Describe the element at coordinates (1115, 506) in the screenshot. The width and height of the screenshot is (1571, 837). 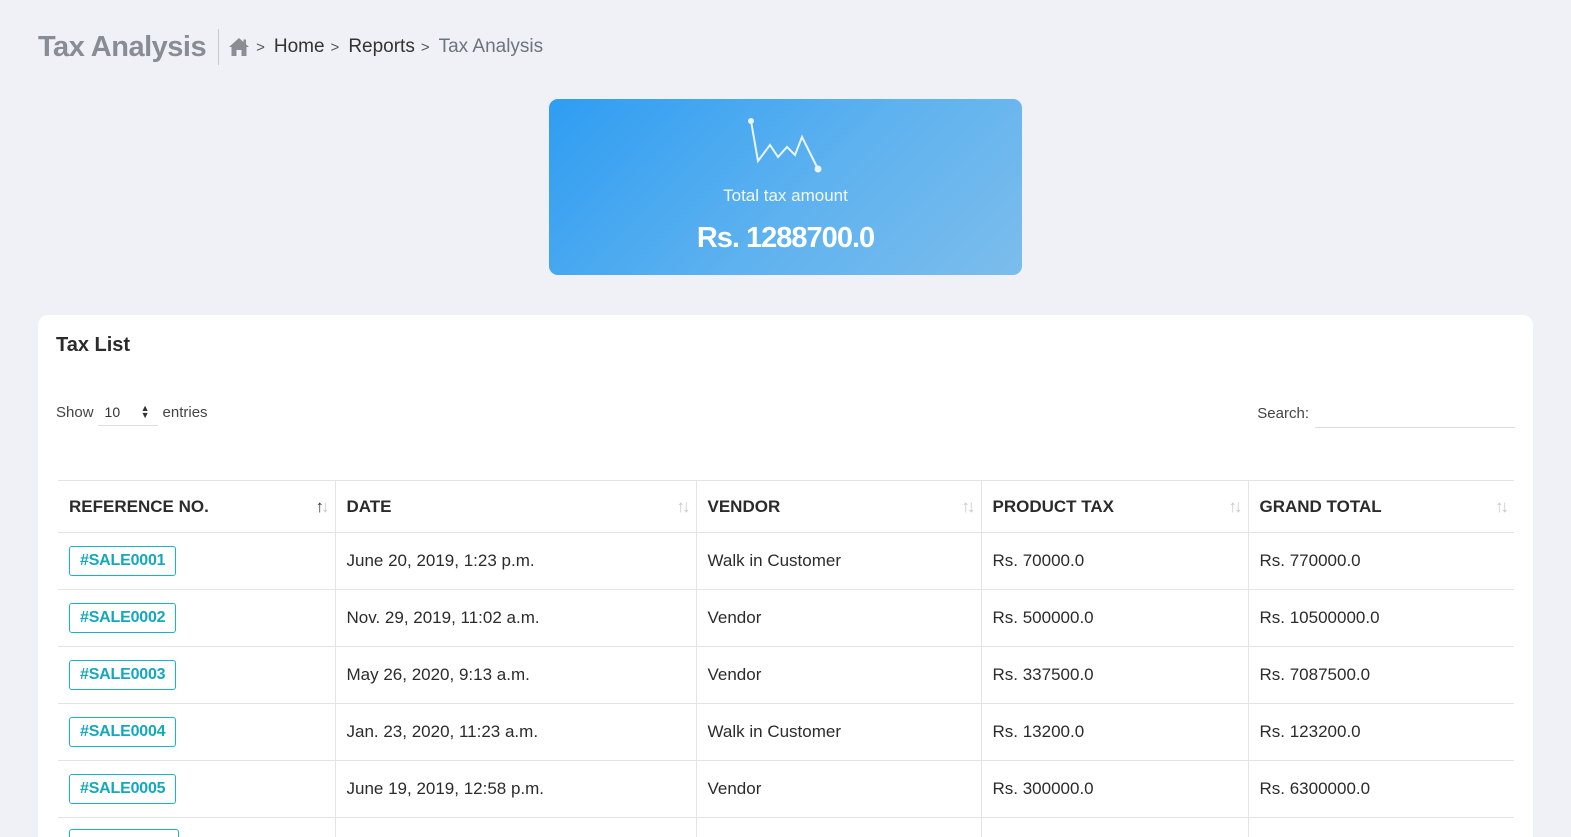
I see `column-header-product-tax: PRODUCT TAX ↑↓` at that location.